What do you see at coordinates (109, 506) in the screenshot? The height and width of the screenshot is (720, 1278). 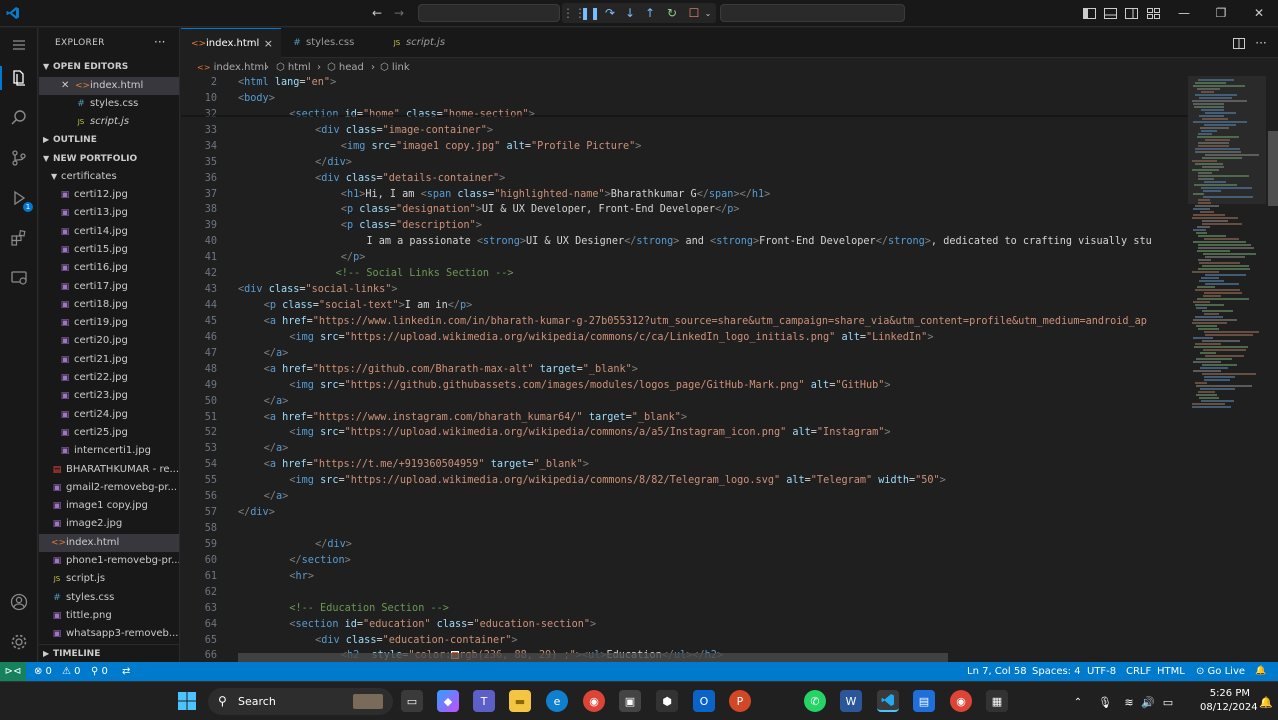 I see `file-item: ▣ image1 copy.jpg` at bounding box center [109, 506].